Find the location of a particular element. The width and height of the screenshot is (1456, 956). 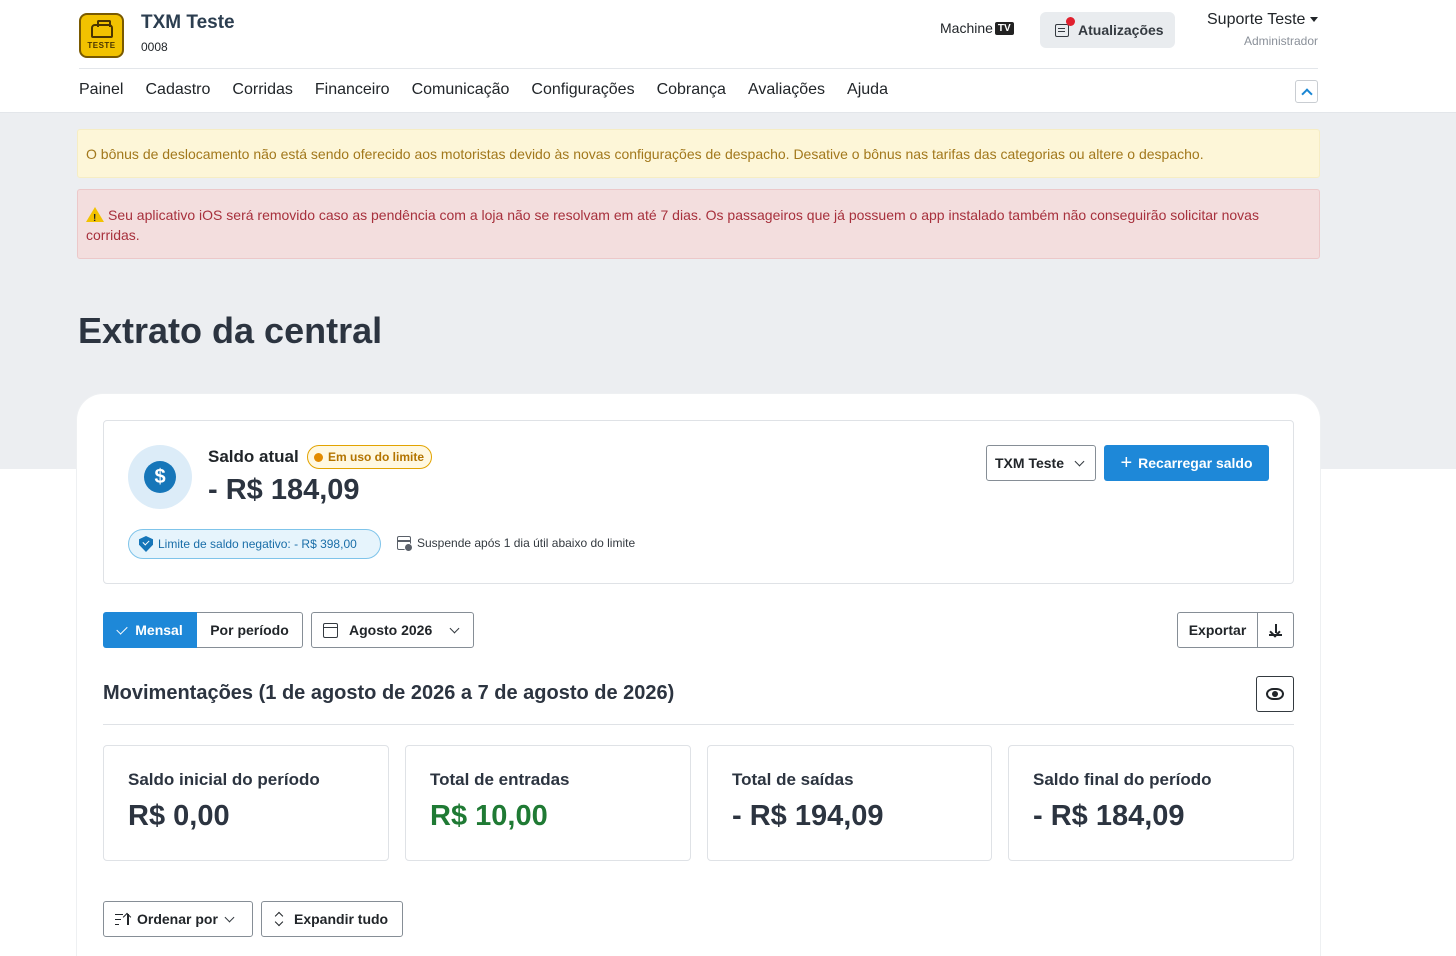

nav-item-corridas: Corridas is located at coordinates (262, 90).